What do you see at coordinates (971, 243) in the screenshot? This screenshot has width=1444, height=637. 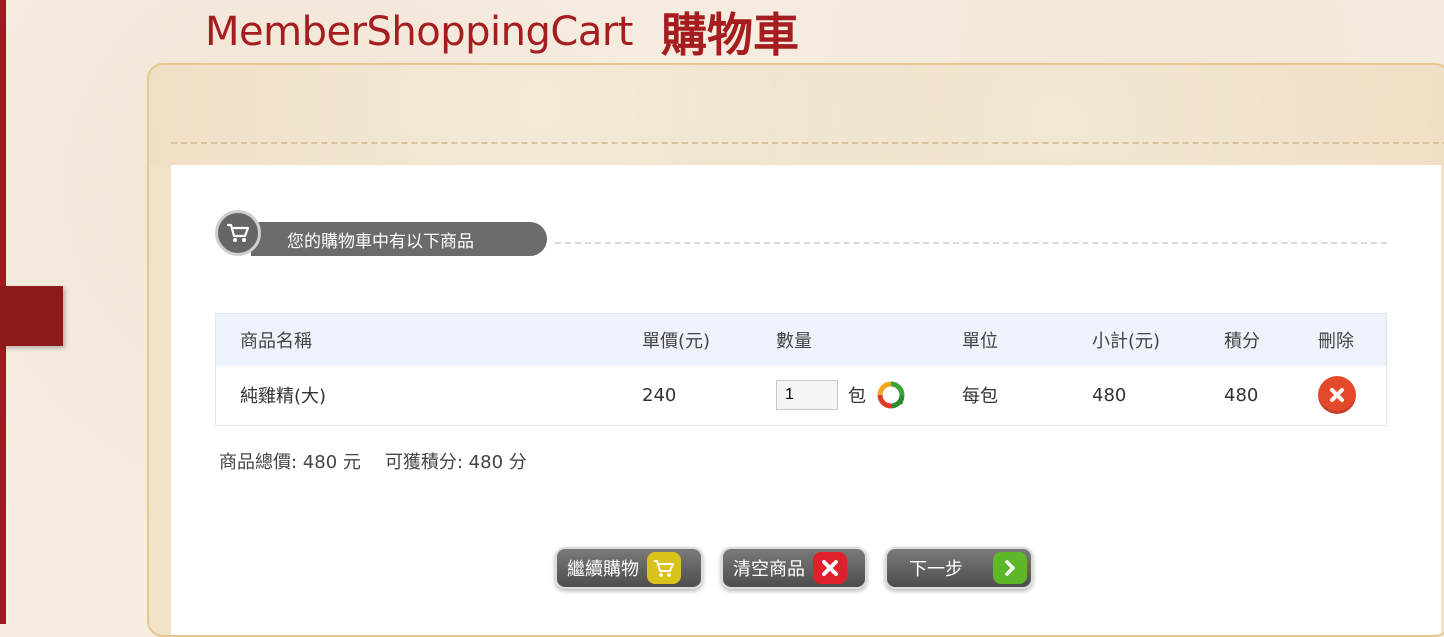 I see `section-divider` at bounding box center [971, 243].